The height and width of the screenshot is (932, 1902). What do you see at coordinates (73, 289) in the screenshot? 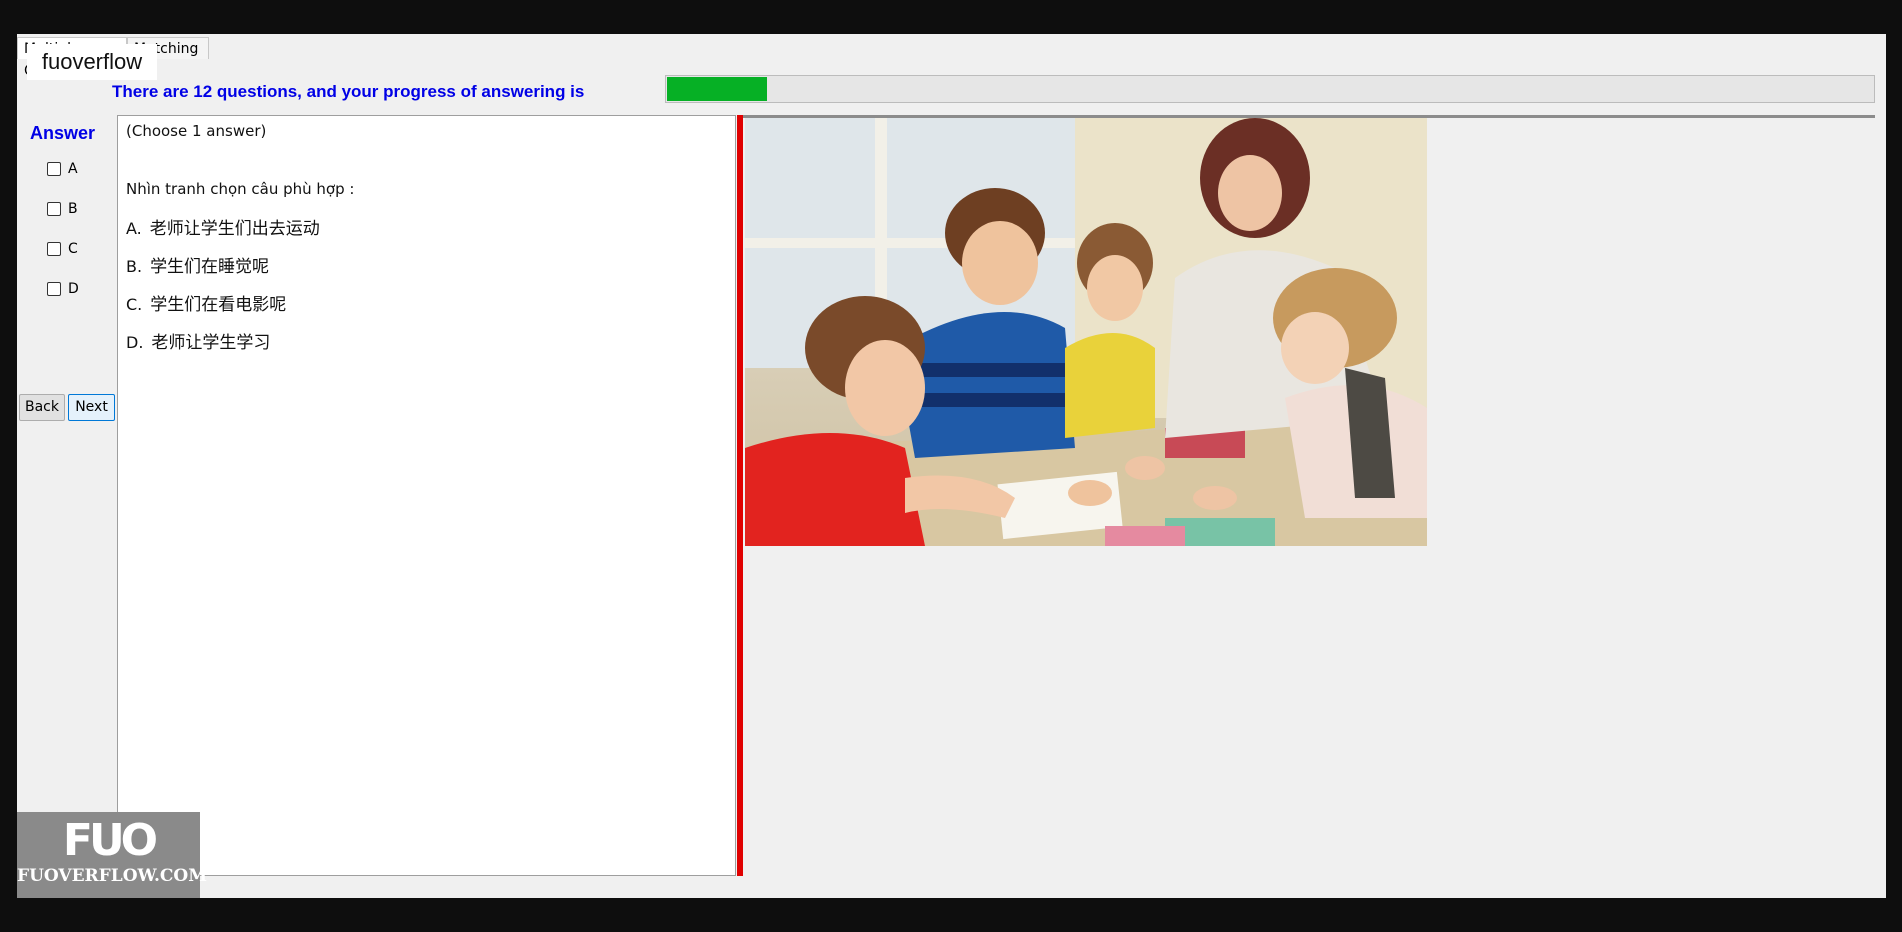
I see `option-label: D` at bounding box center [73, 289].